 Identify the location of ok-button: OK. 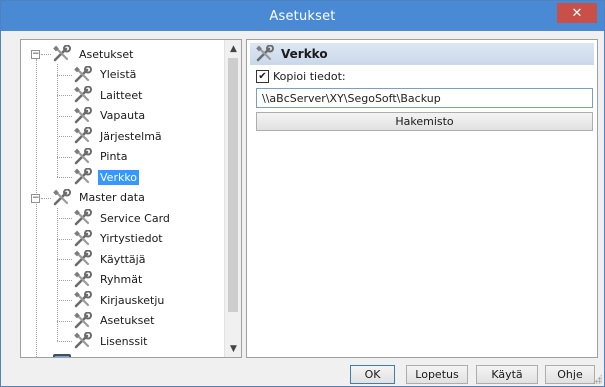
(372, 374).